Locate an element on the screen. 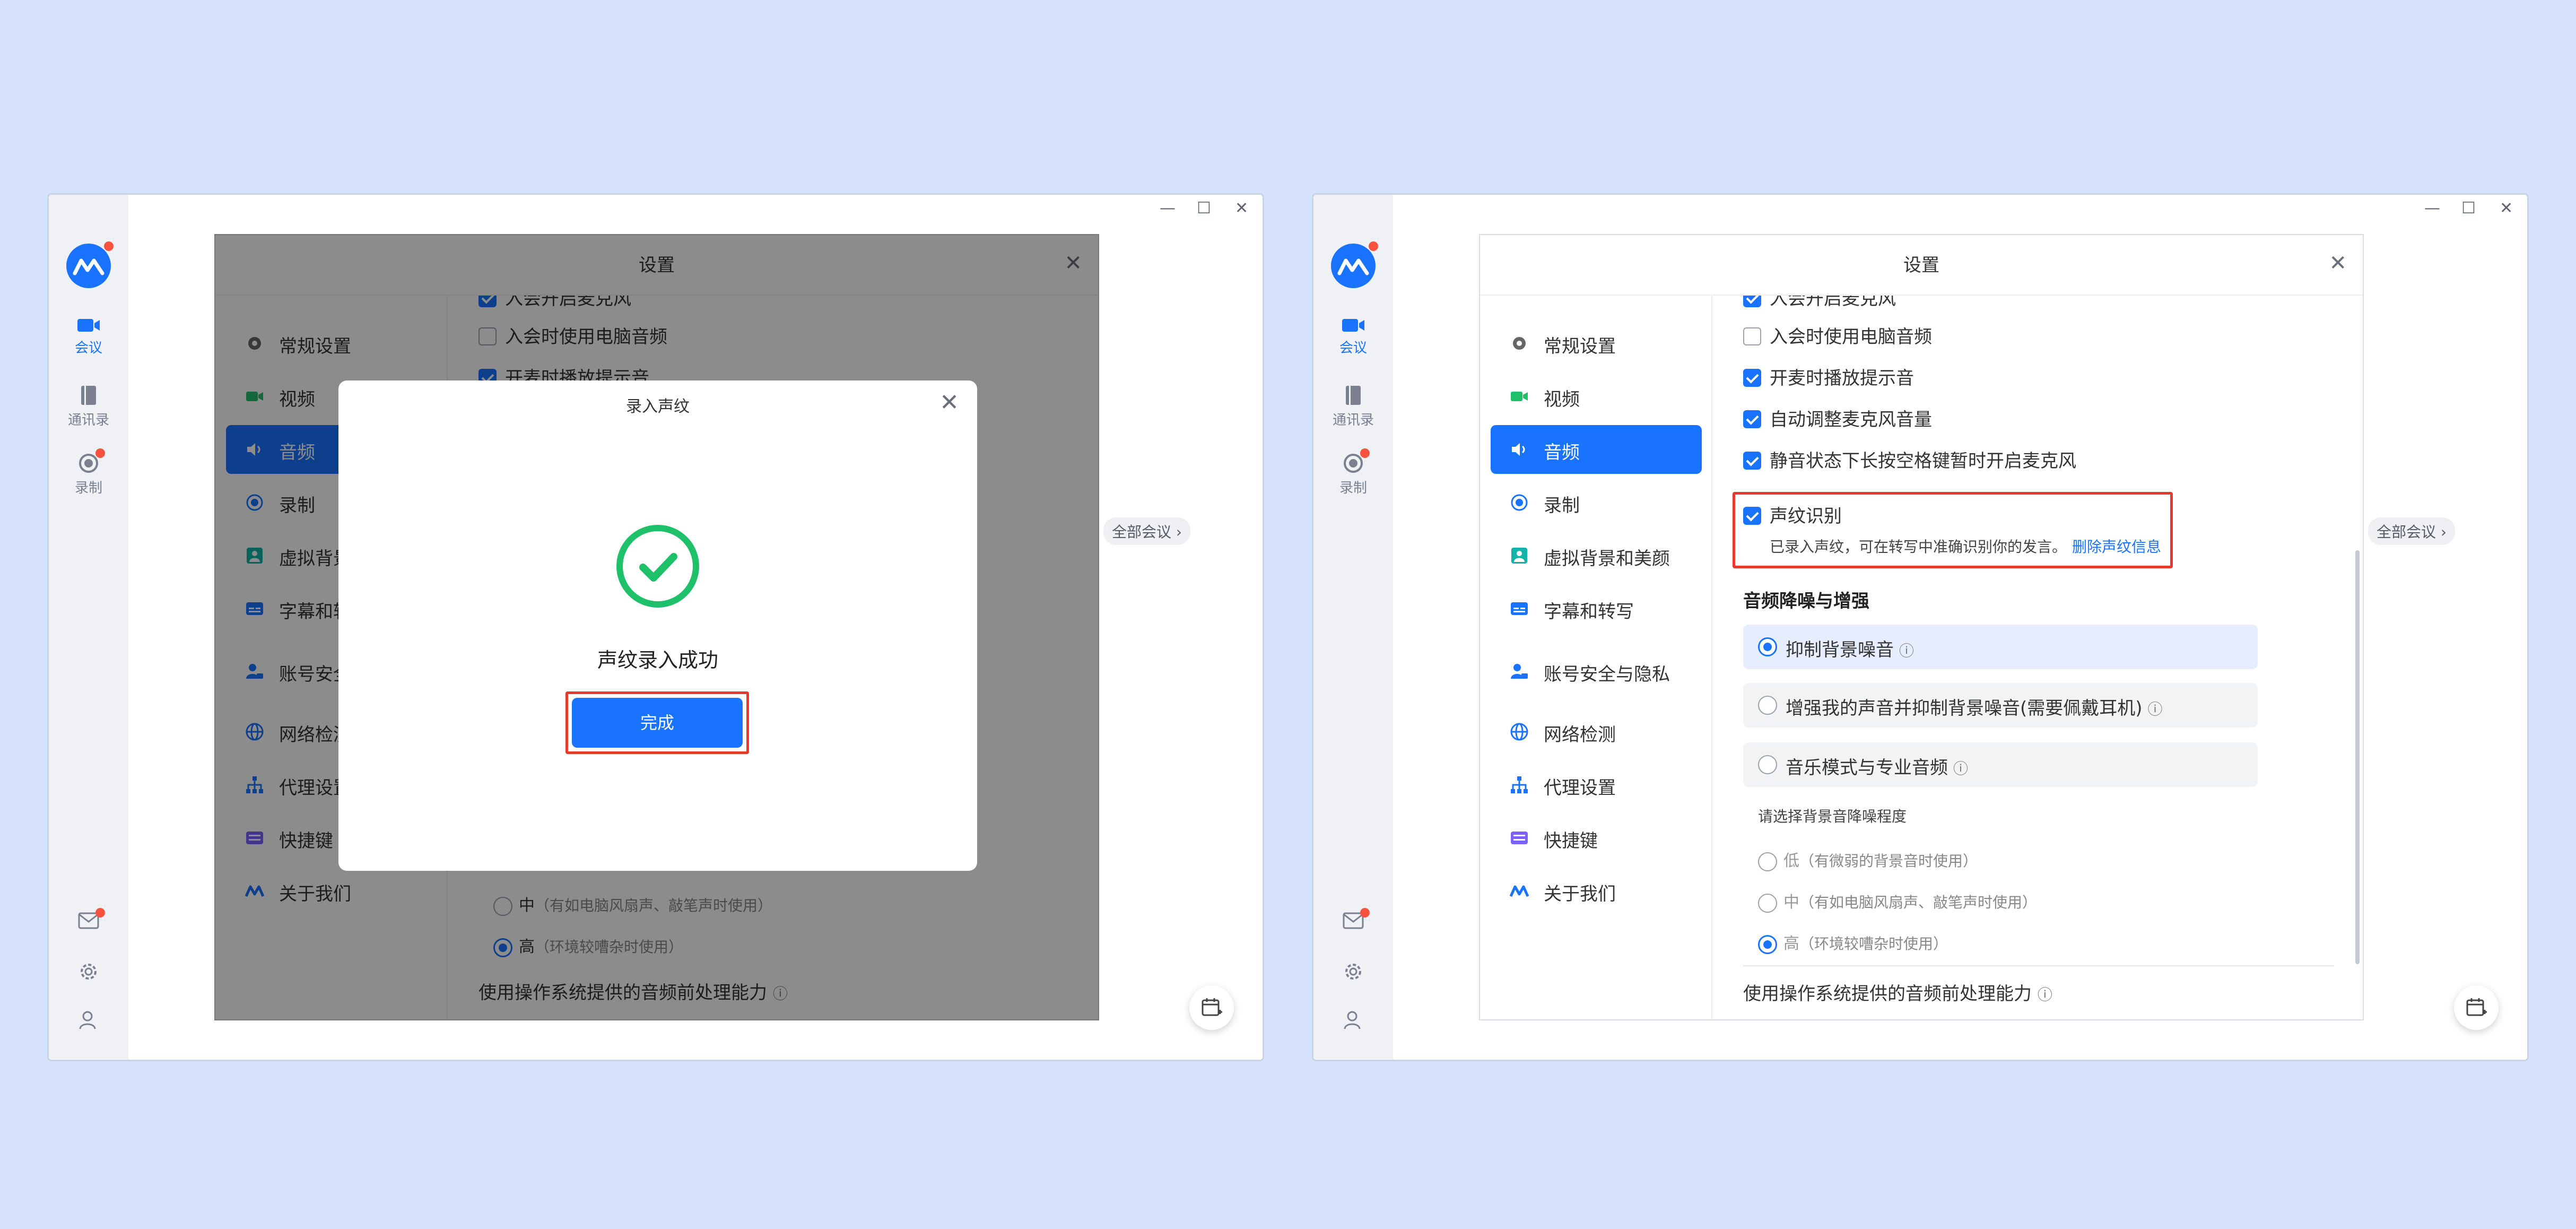  success-message: 声纹录入成功 is located at coordinates (658, 660).